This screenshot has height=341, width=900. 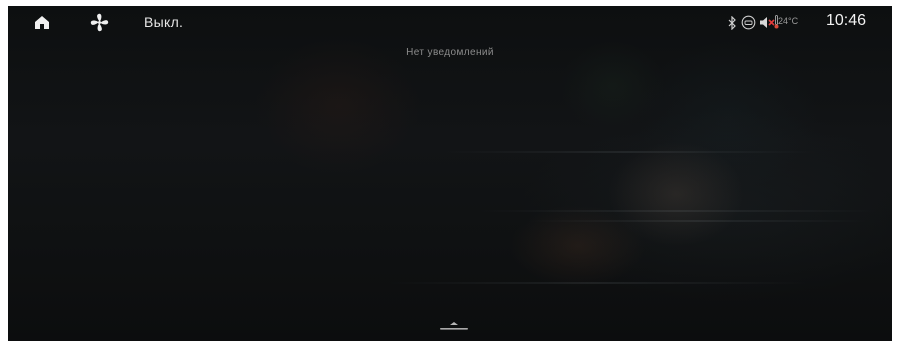 What do you see at coordinates (454, 326) in the screenshot?
I see `pull-up-handle` at bounding box center [454, 326].